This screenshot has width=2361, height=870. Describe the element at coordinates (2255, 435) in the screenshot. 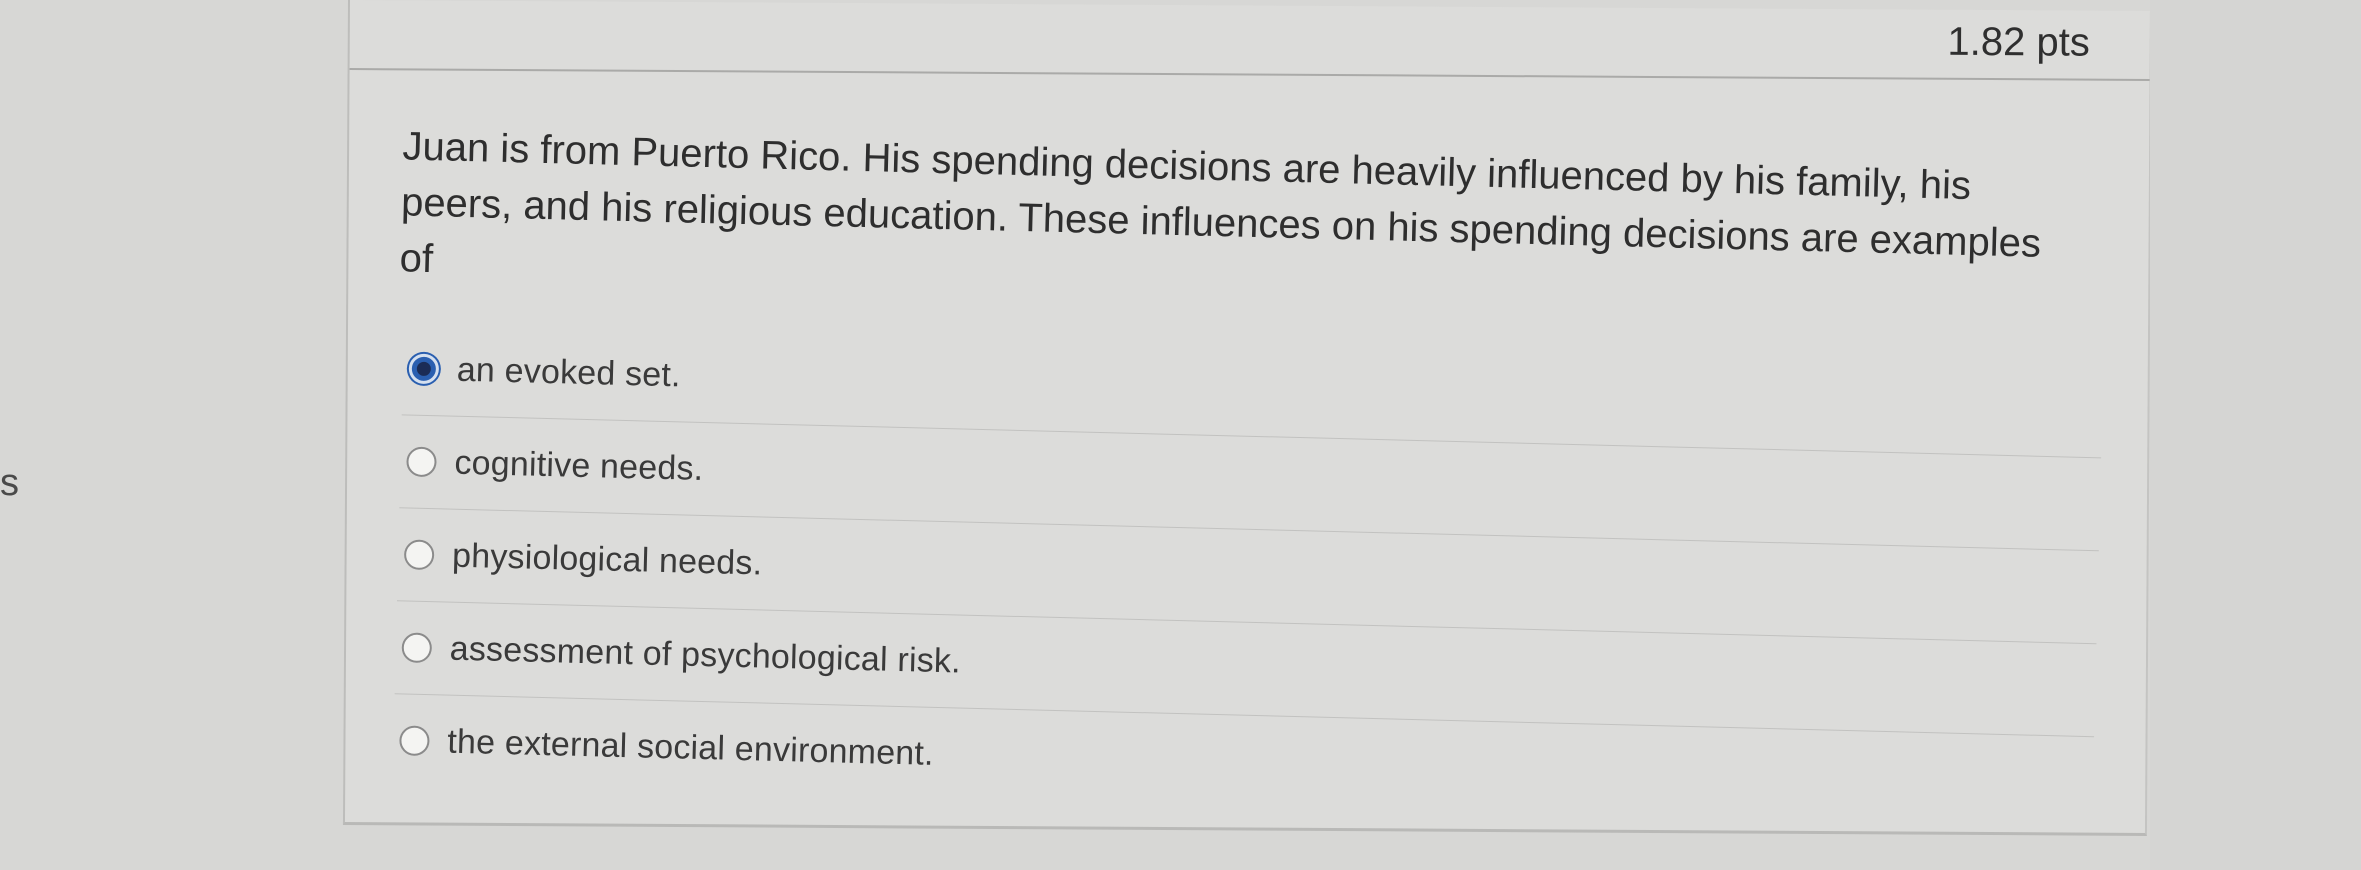

I see `right-margin` at that location.